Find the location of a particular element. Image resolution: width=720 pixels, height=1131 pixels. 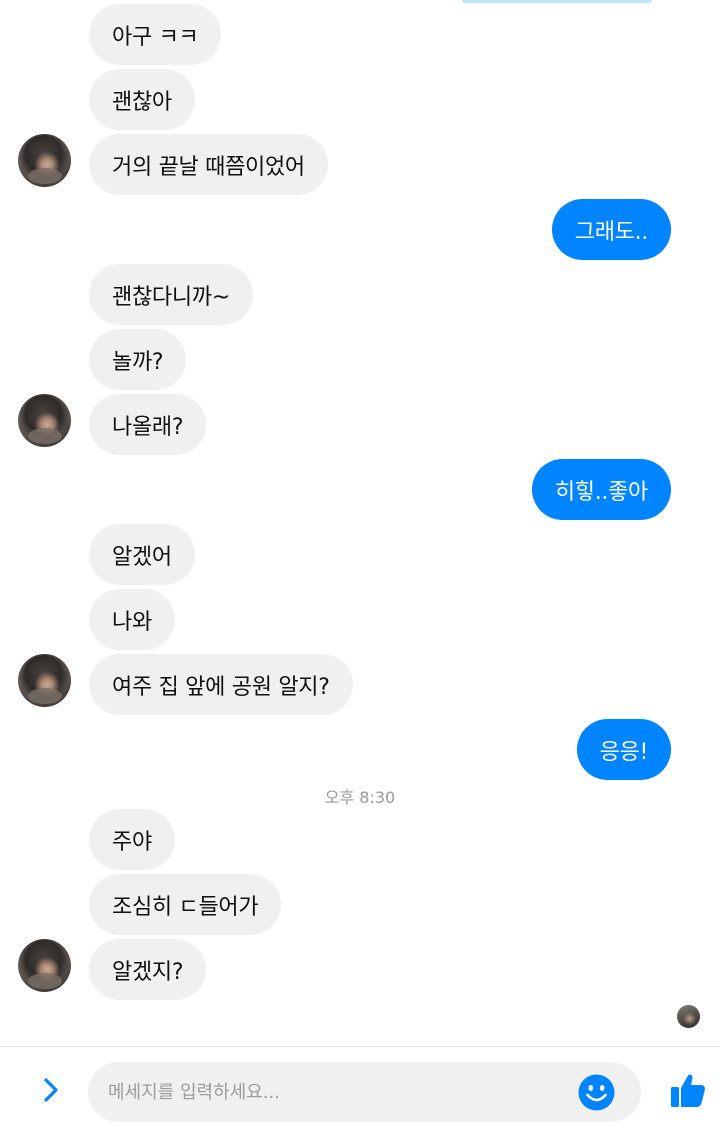

incoming-message: 알겠어 is located at coordinates (142, 554).